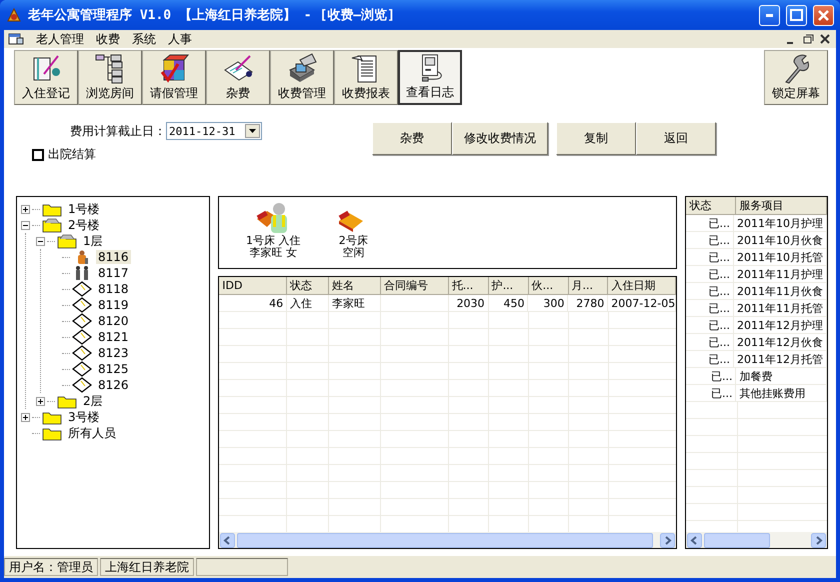  Describe the element at coordinates (253, 286) in the screenshot. I see `column-header: IDD` at that location.